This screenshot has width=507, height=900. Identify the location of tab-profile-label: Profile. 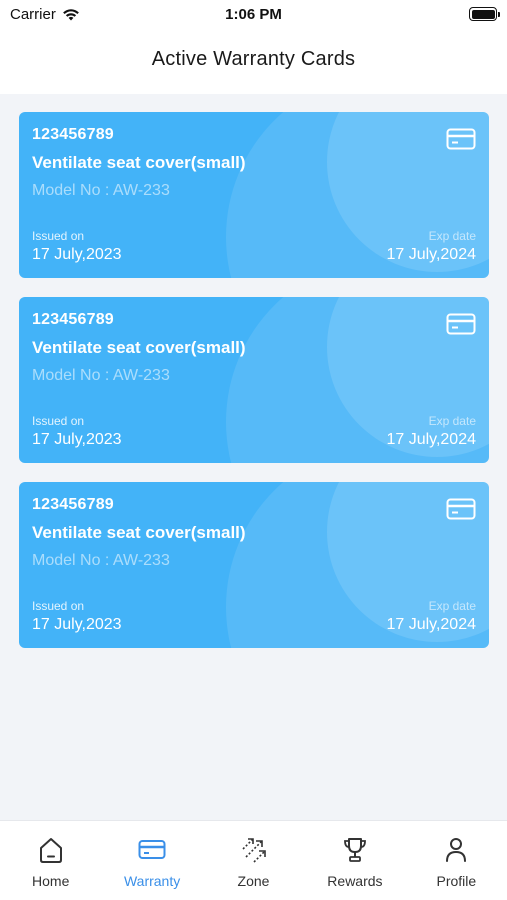
(456, 881).